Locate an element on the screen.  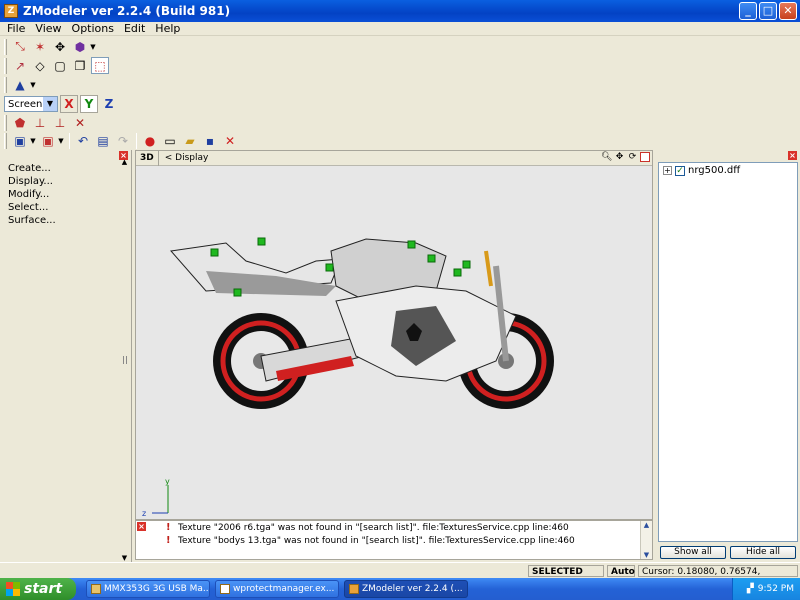
select-polygon-tool-icon: ✶ is located at coordinates (40, 46).